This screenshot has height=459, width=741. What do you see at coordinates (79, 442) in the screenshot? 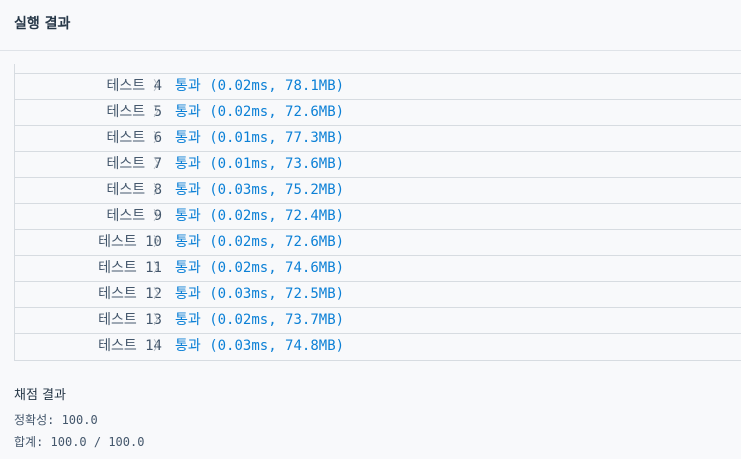
I see `total-score: 합계: 100.0 / 100.0` at bounding box center [79, 442].